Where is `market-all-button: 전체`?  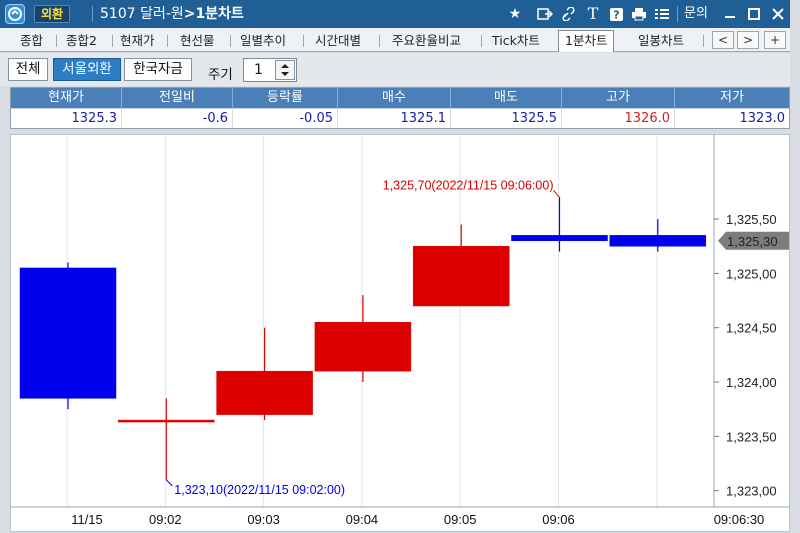 market-all-button: 전체 is located at coordinates (28, 69).